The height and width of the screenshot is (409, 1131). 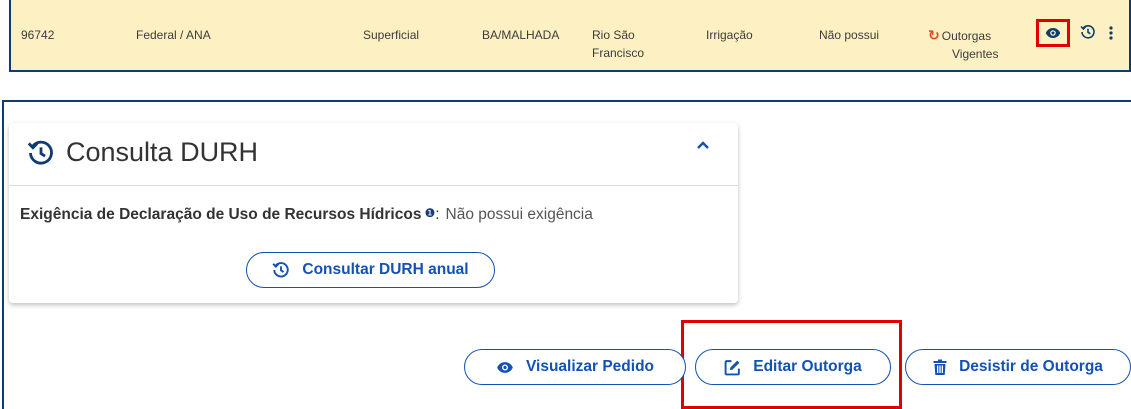 What do you see at coordinates (519, 214) in the screenshot?
I see `requirement-value: Não possui exigência` at bounding box center [519, 214].